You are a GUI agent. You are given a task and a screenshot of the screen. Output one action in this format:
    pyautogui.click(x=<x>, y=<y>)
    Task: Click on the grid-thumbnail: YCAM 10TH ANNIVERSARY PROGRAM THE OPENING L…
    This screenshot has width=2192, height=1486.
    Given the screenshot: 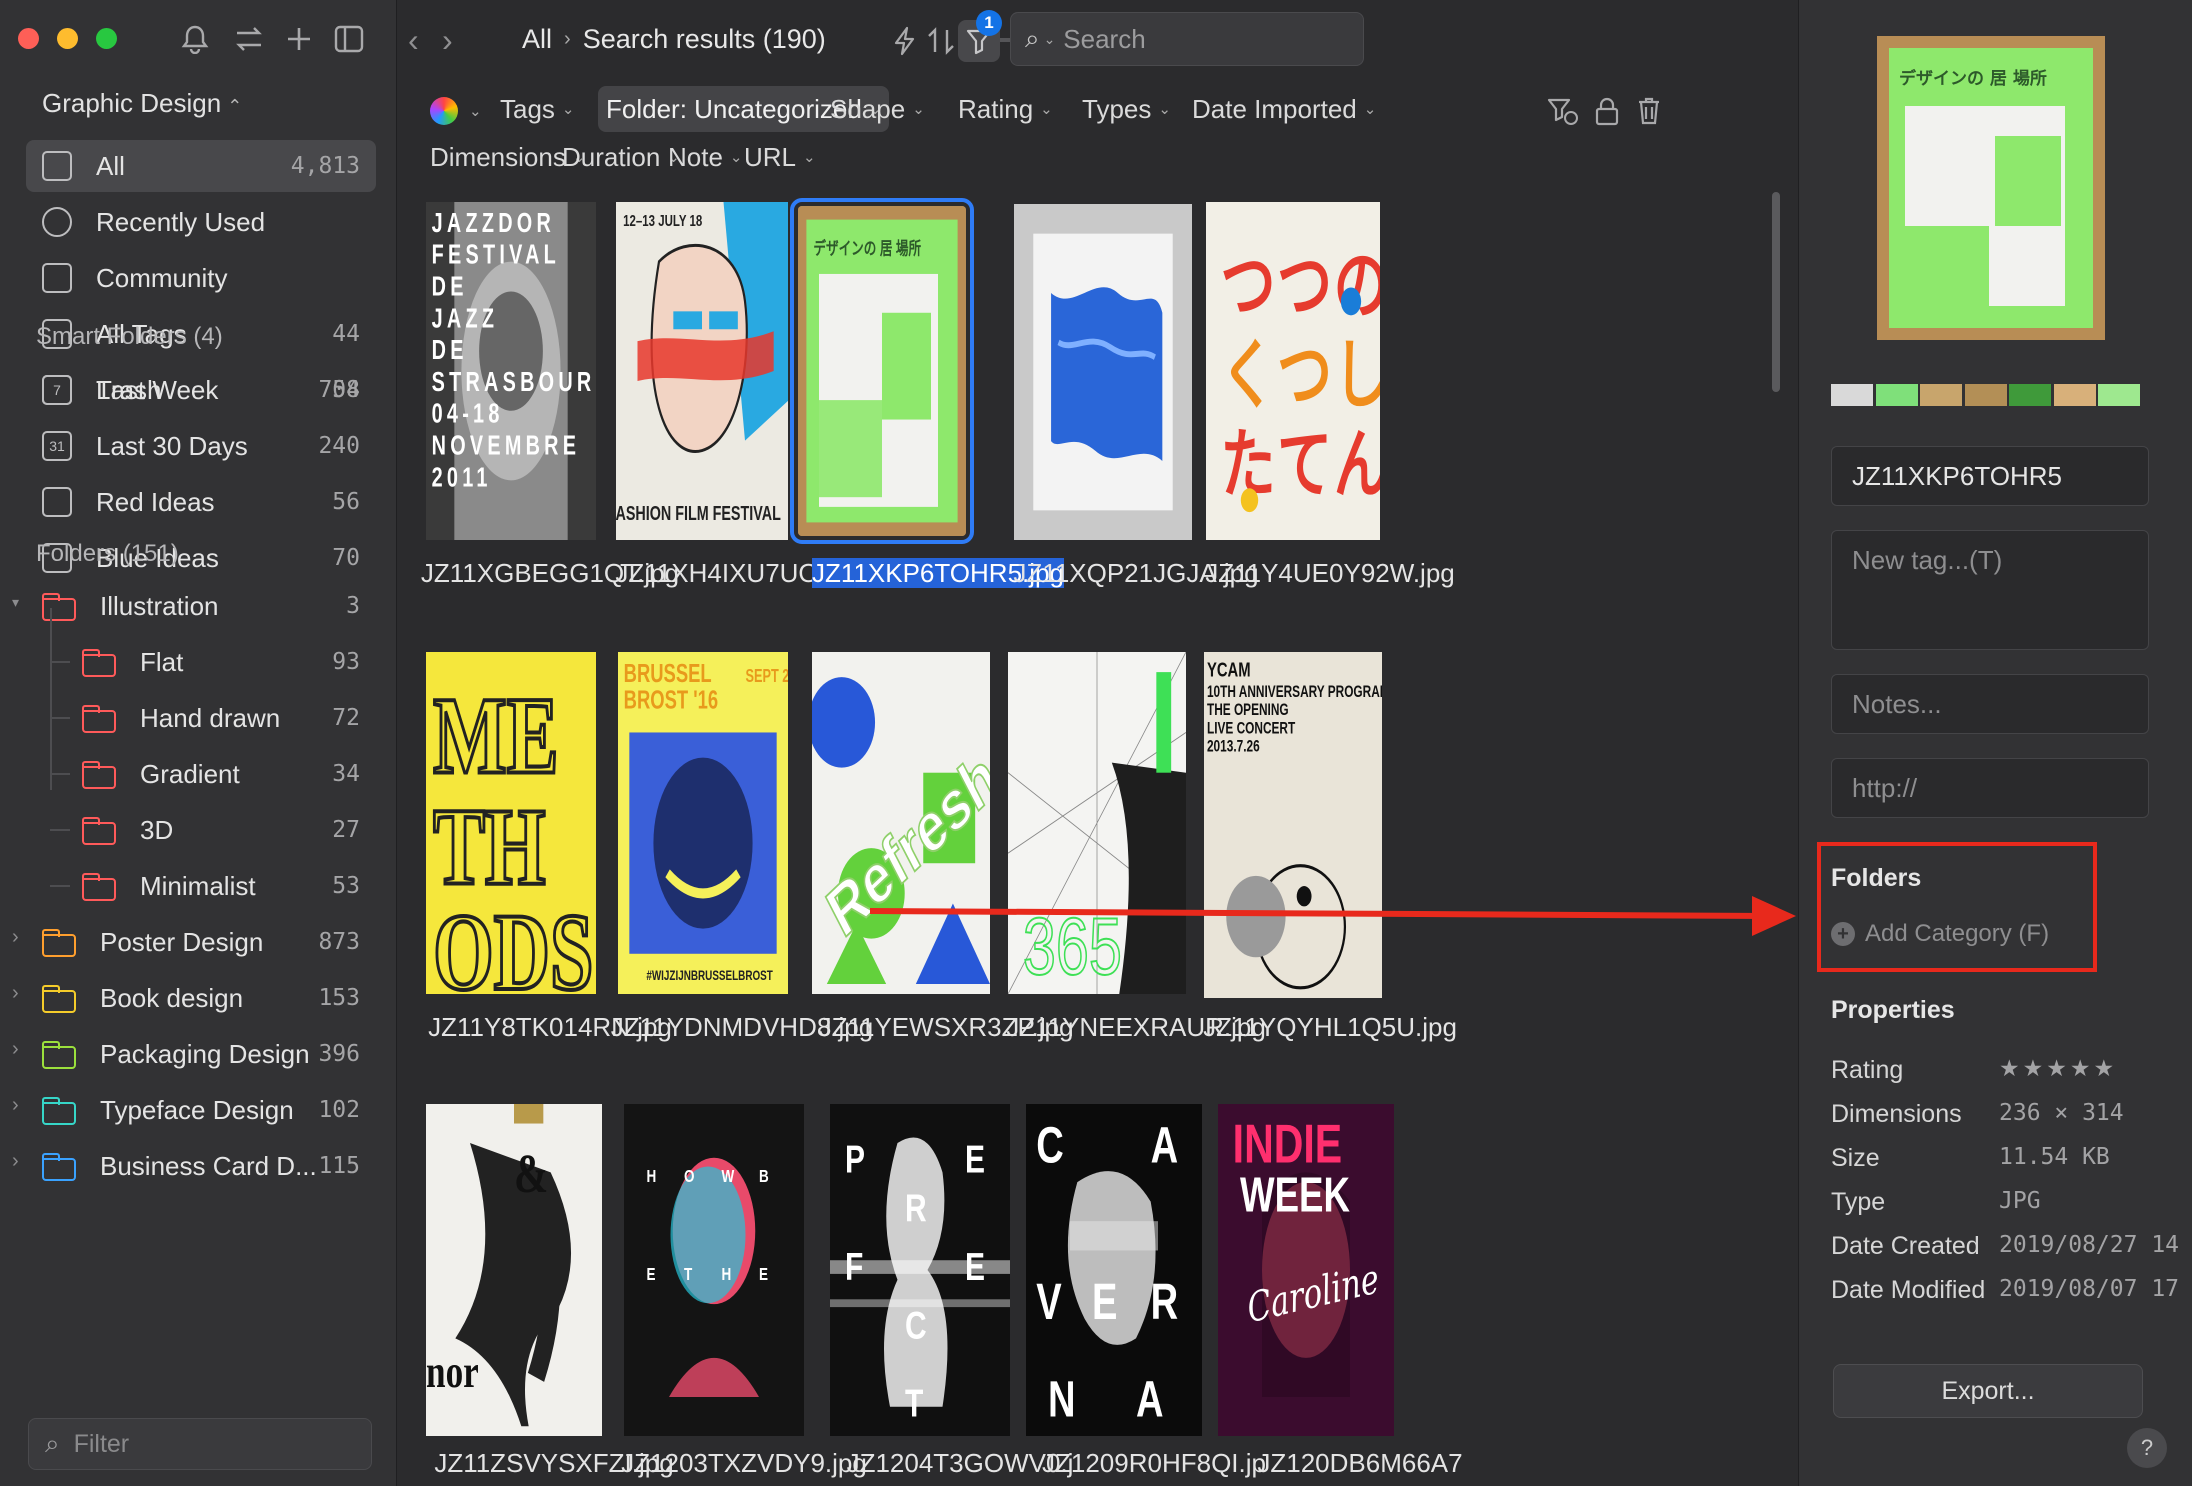 What is the action you would take?
    pyautogui.click(x=1293, y=825)
    